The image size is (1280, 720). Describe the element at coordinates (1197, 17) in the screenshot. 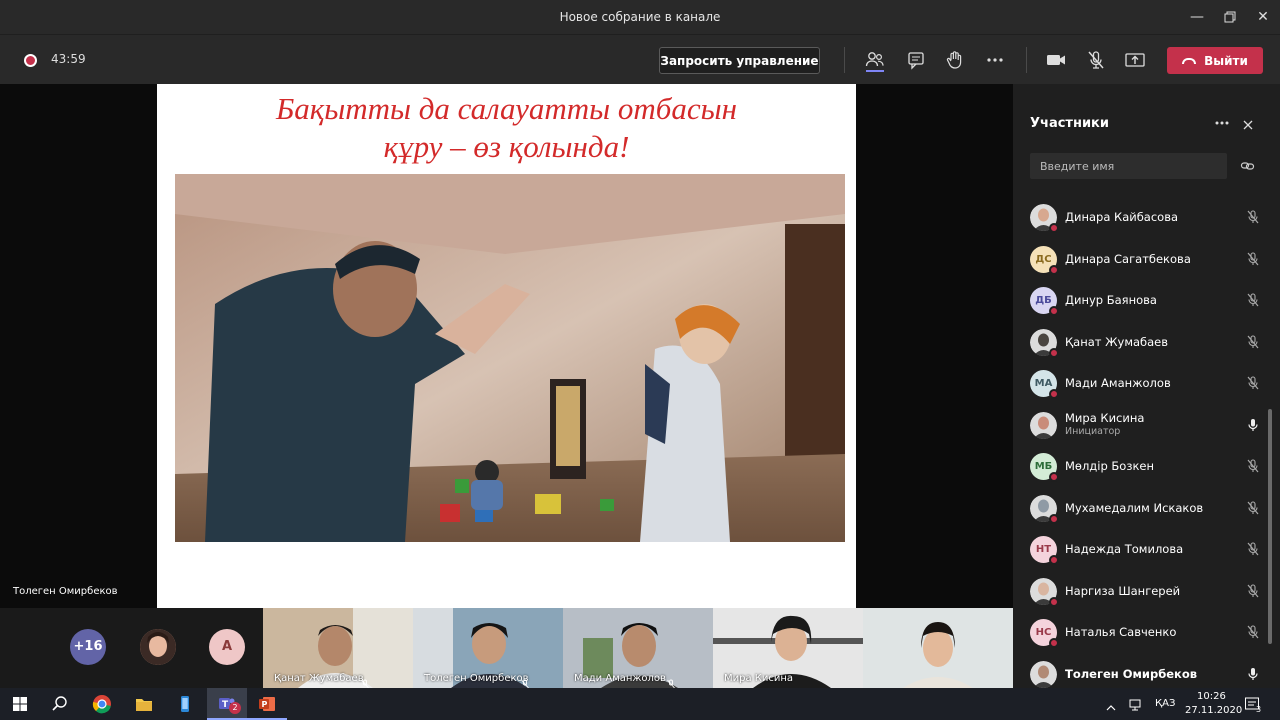

I see `minimize-icon: —` at that location.